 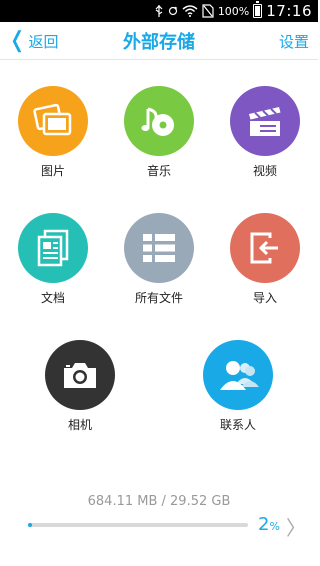 I want to click on category-documents: 文档, so click(x=53, y=259).